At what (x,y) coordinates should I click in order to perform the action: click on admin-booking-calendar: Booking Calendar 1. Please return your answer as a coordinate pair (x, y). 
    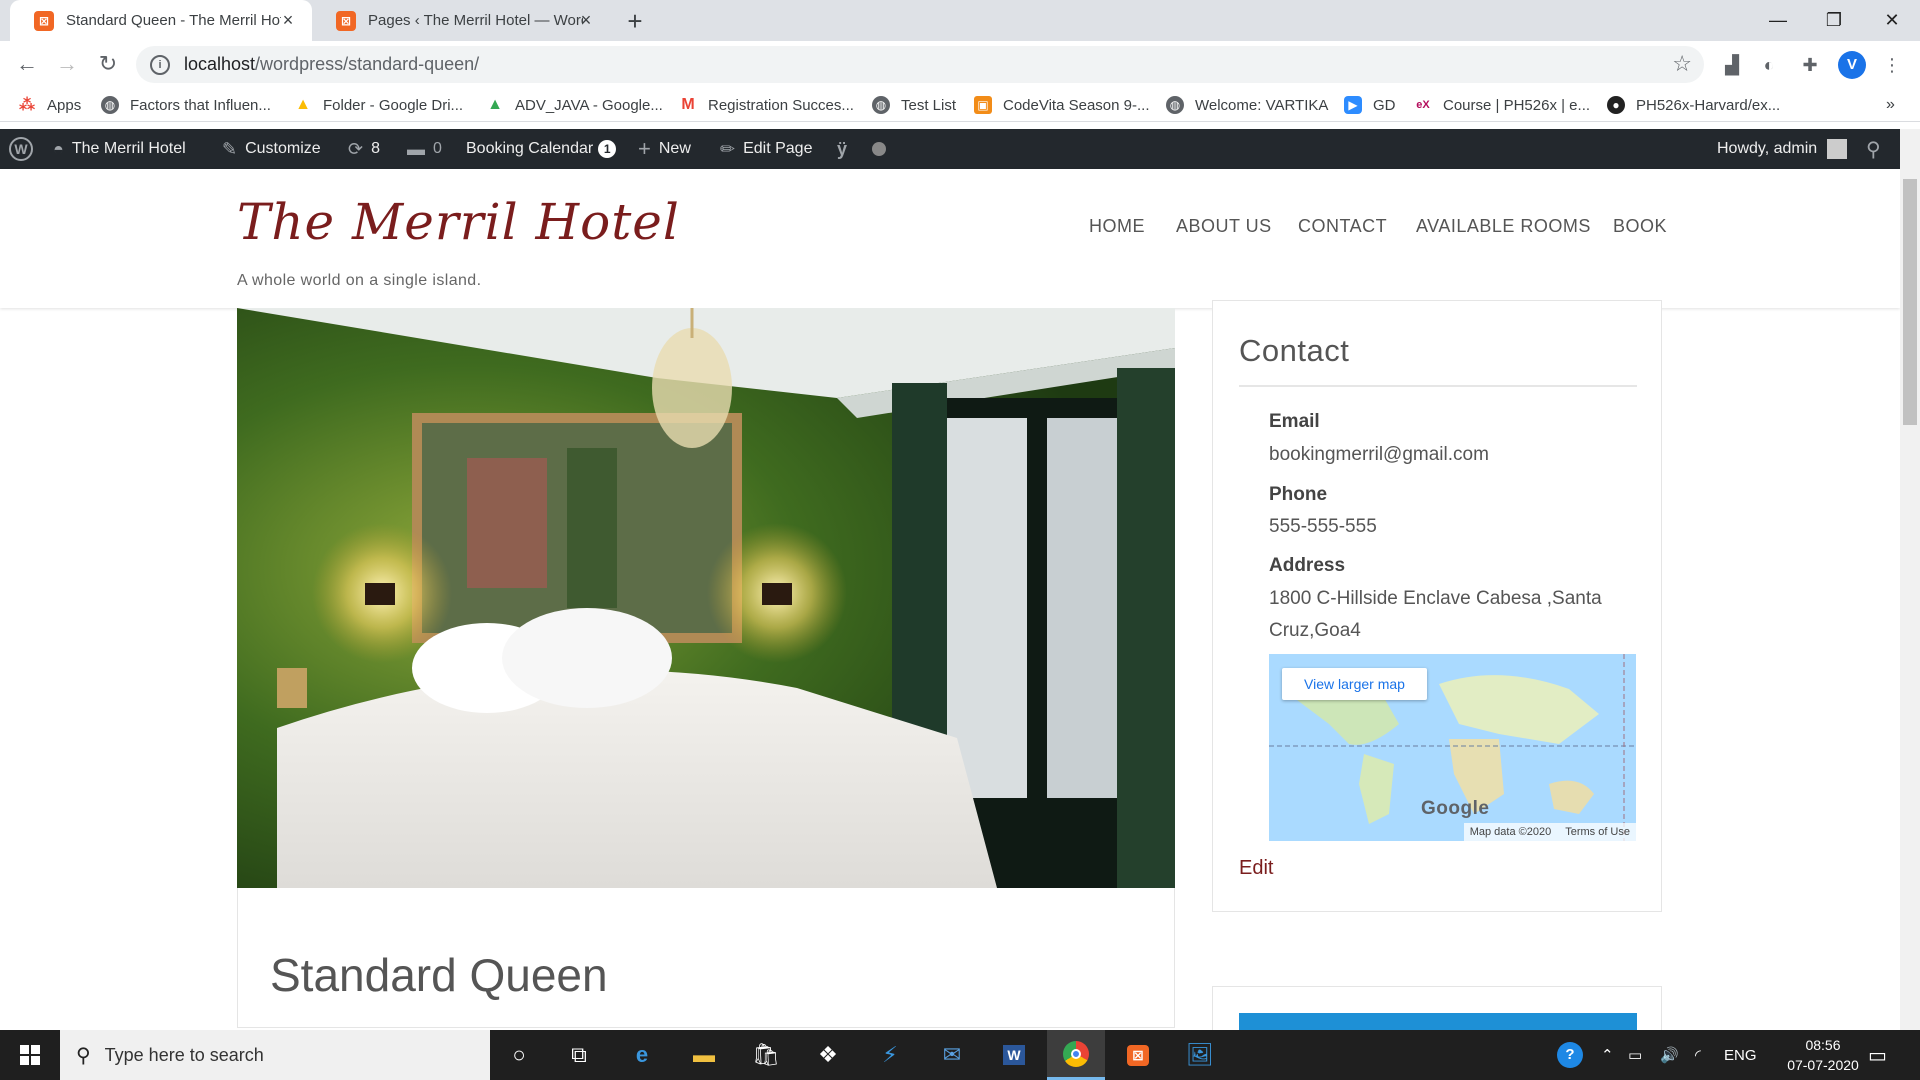
    Looking at the image, I should click on (541, 149).